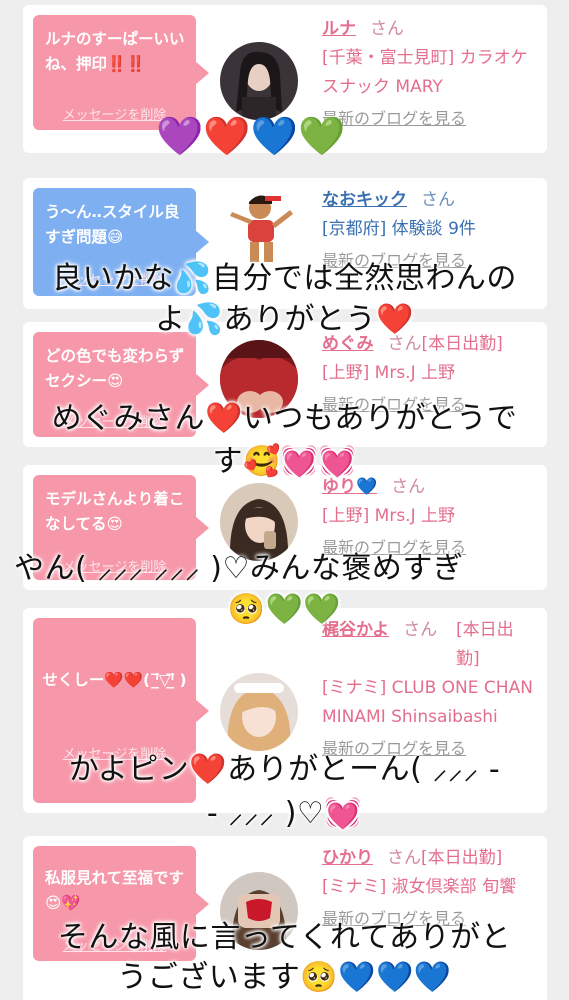 This screenshot has height=1000, width=569. Describe the element at coordinates (115, 368) in the screenshot. I see `message-text: どの色でも変わらずセクシー😍` at that location.